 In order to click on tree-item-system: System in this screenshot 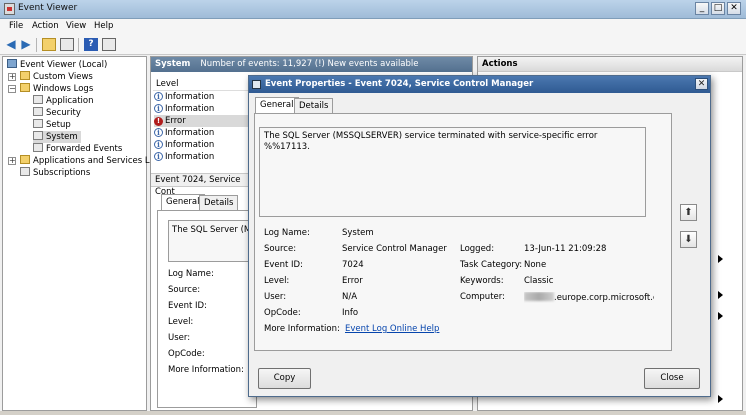, I will do `click(57, 137)`.